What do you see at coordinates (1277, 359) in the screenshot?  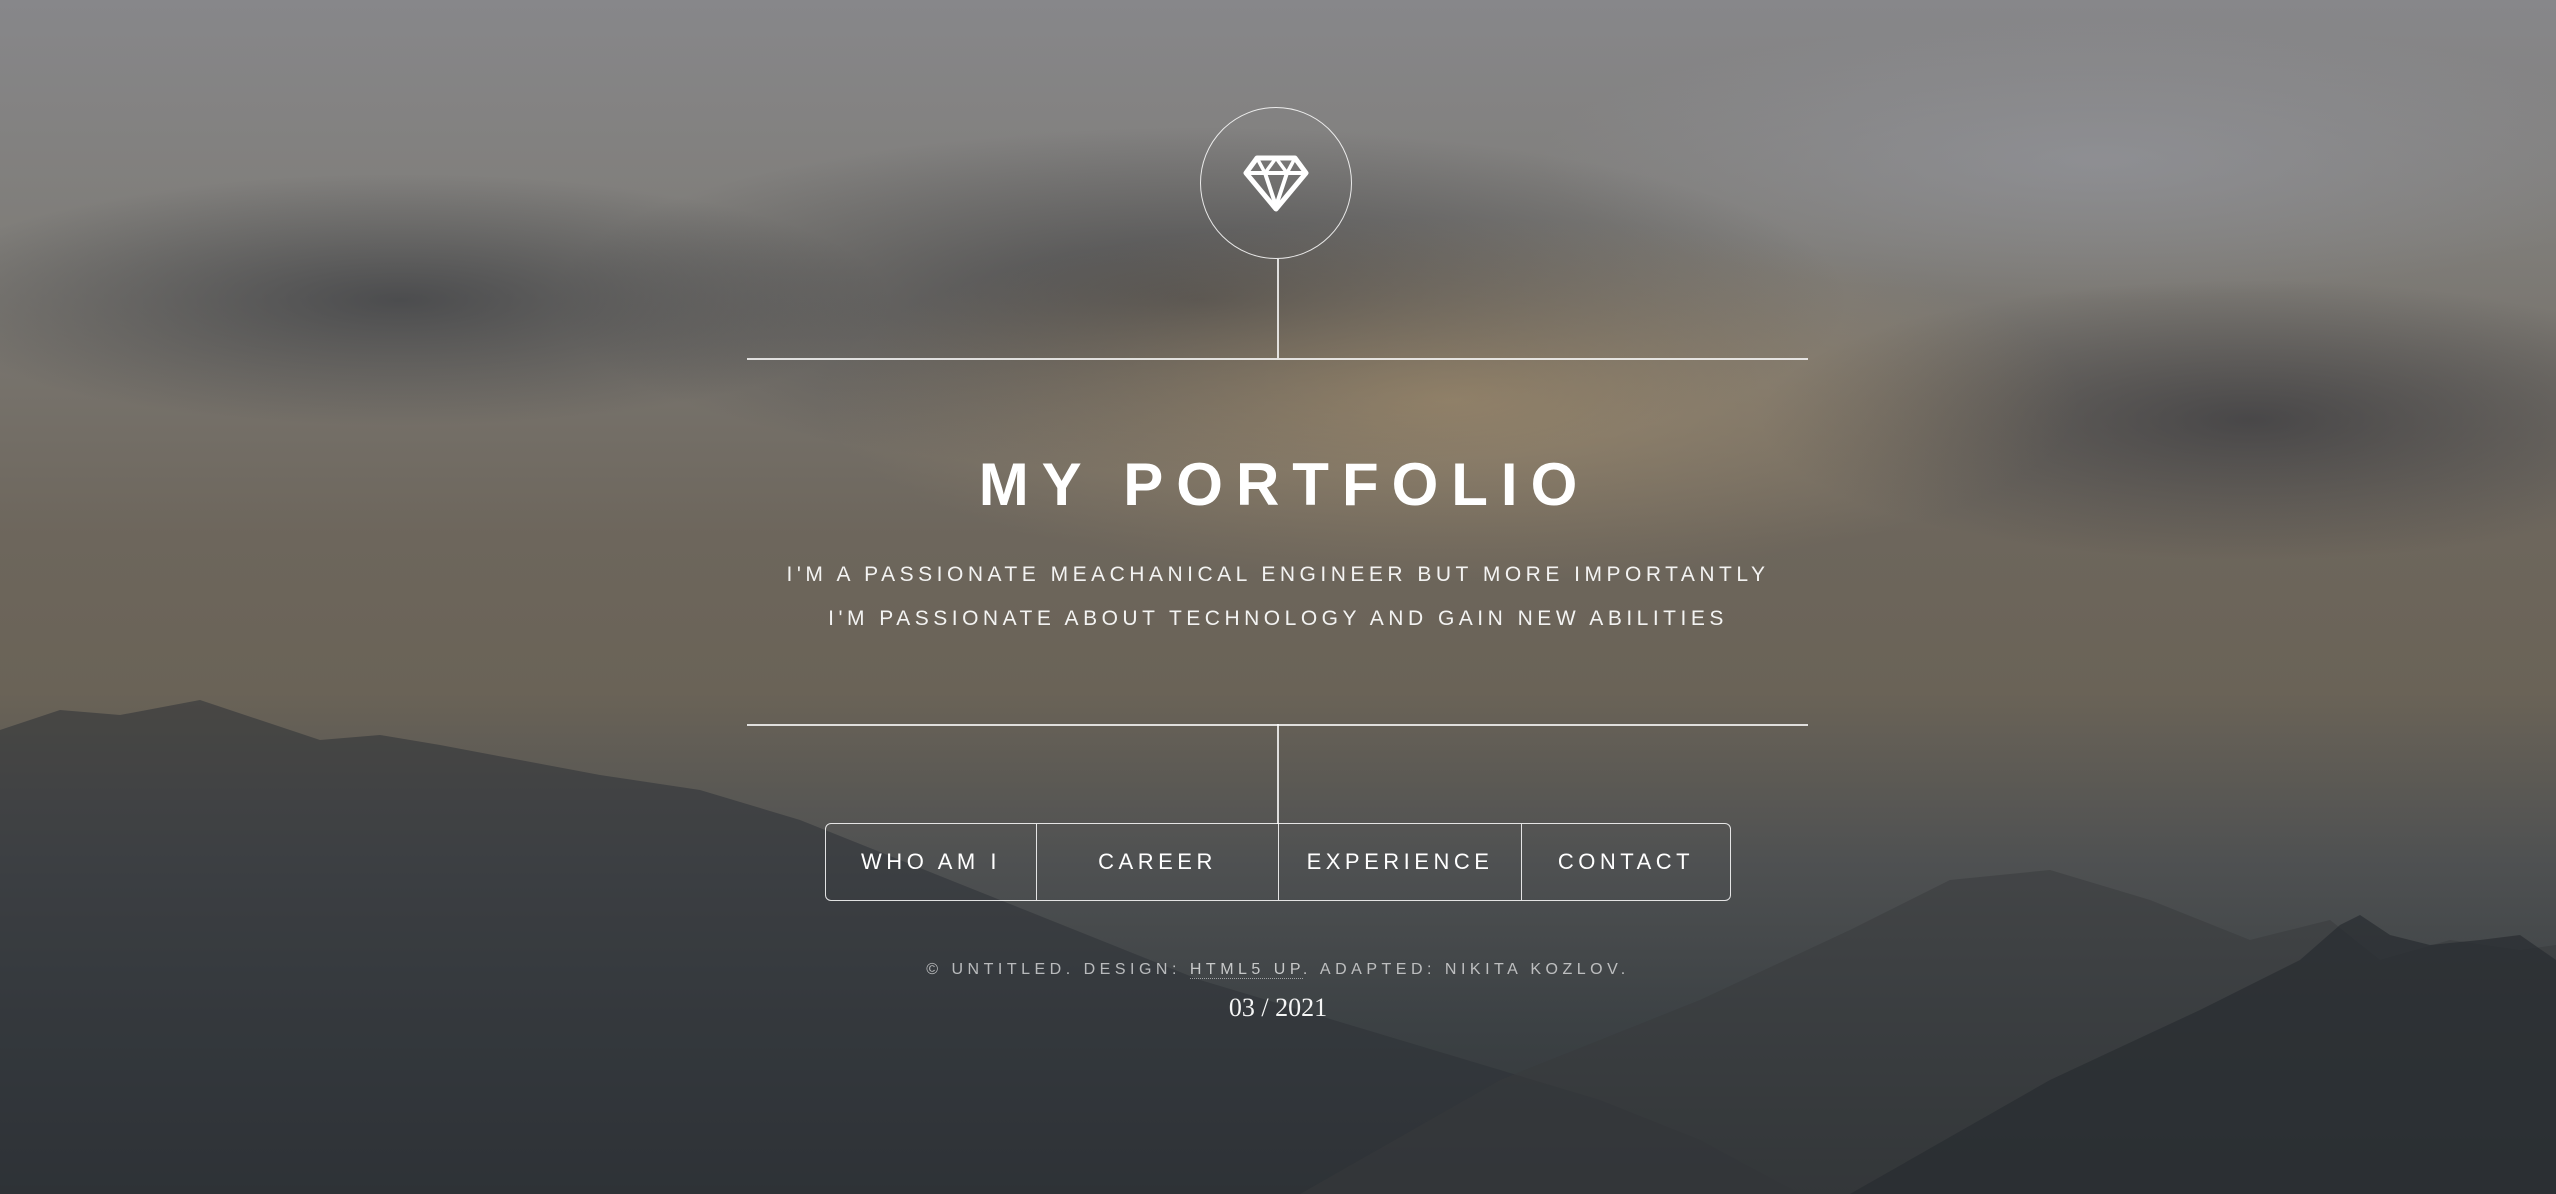 I see `top-divider` at bounding box center [1277, 359].